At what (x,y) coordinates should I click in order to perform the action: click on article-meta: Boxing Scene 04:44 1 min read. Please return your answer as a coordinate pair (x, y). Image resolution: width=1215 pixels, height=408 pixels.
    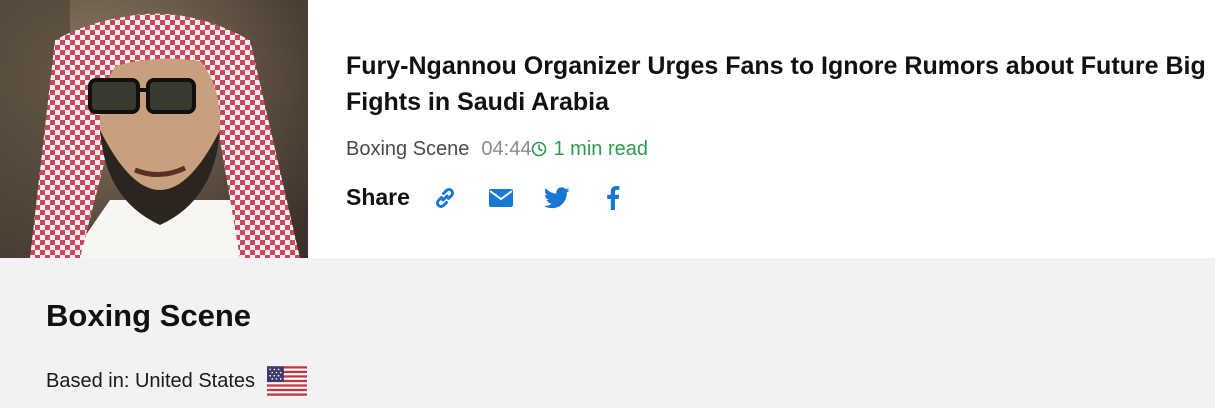
    Looking at the image, I should click on (776, 149).